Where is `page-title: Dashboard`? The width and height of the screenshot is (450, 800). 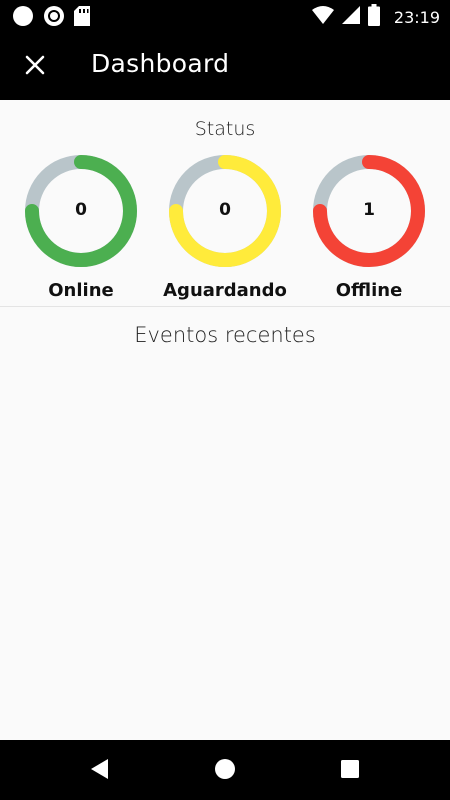 page-title: Dashboard is located at coordinates (160, 63).